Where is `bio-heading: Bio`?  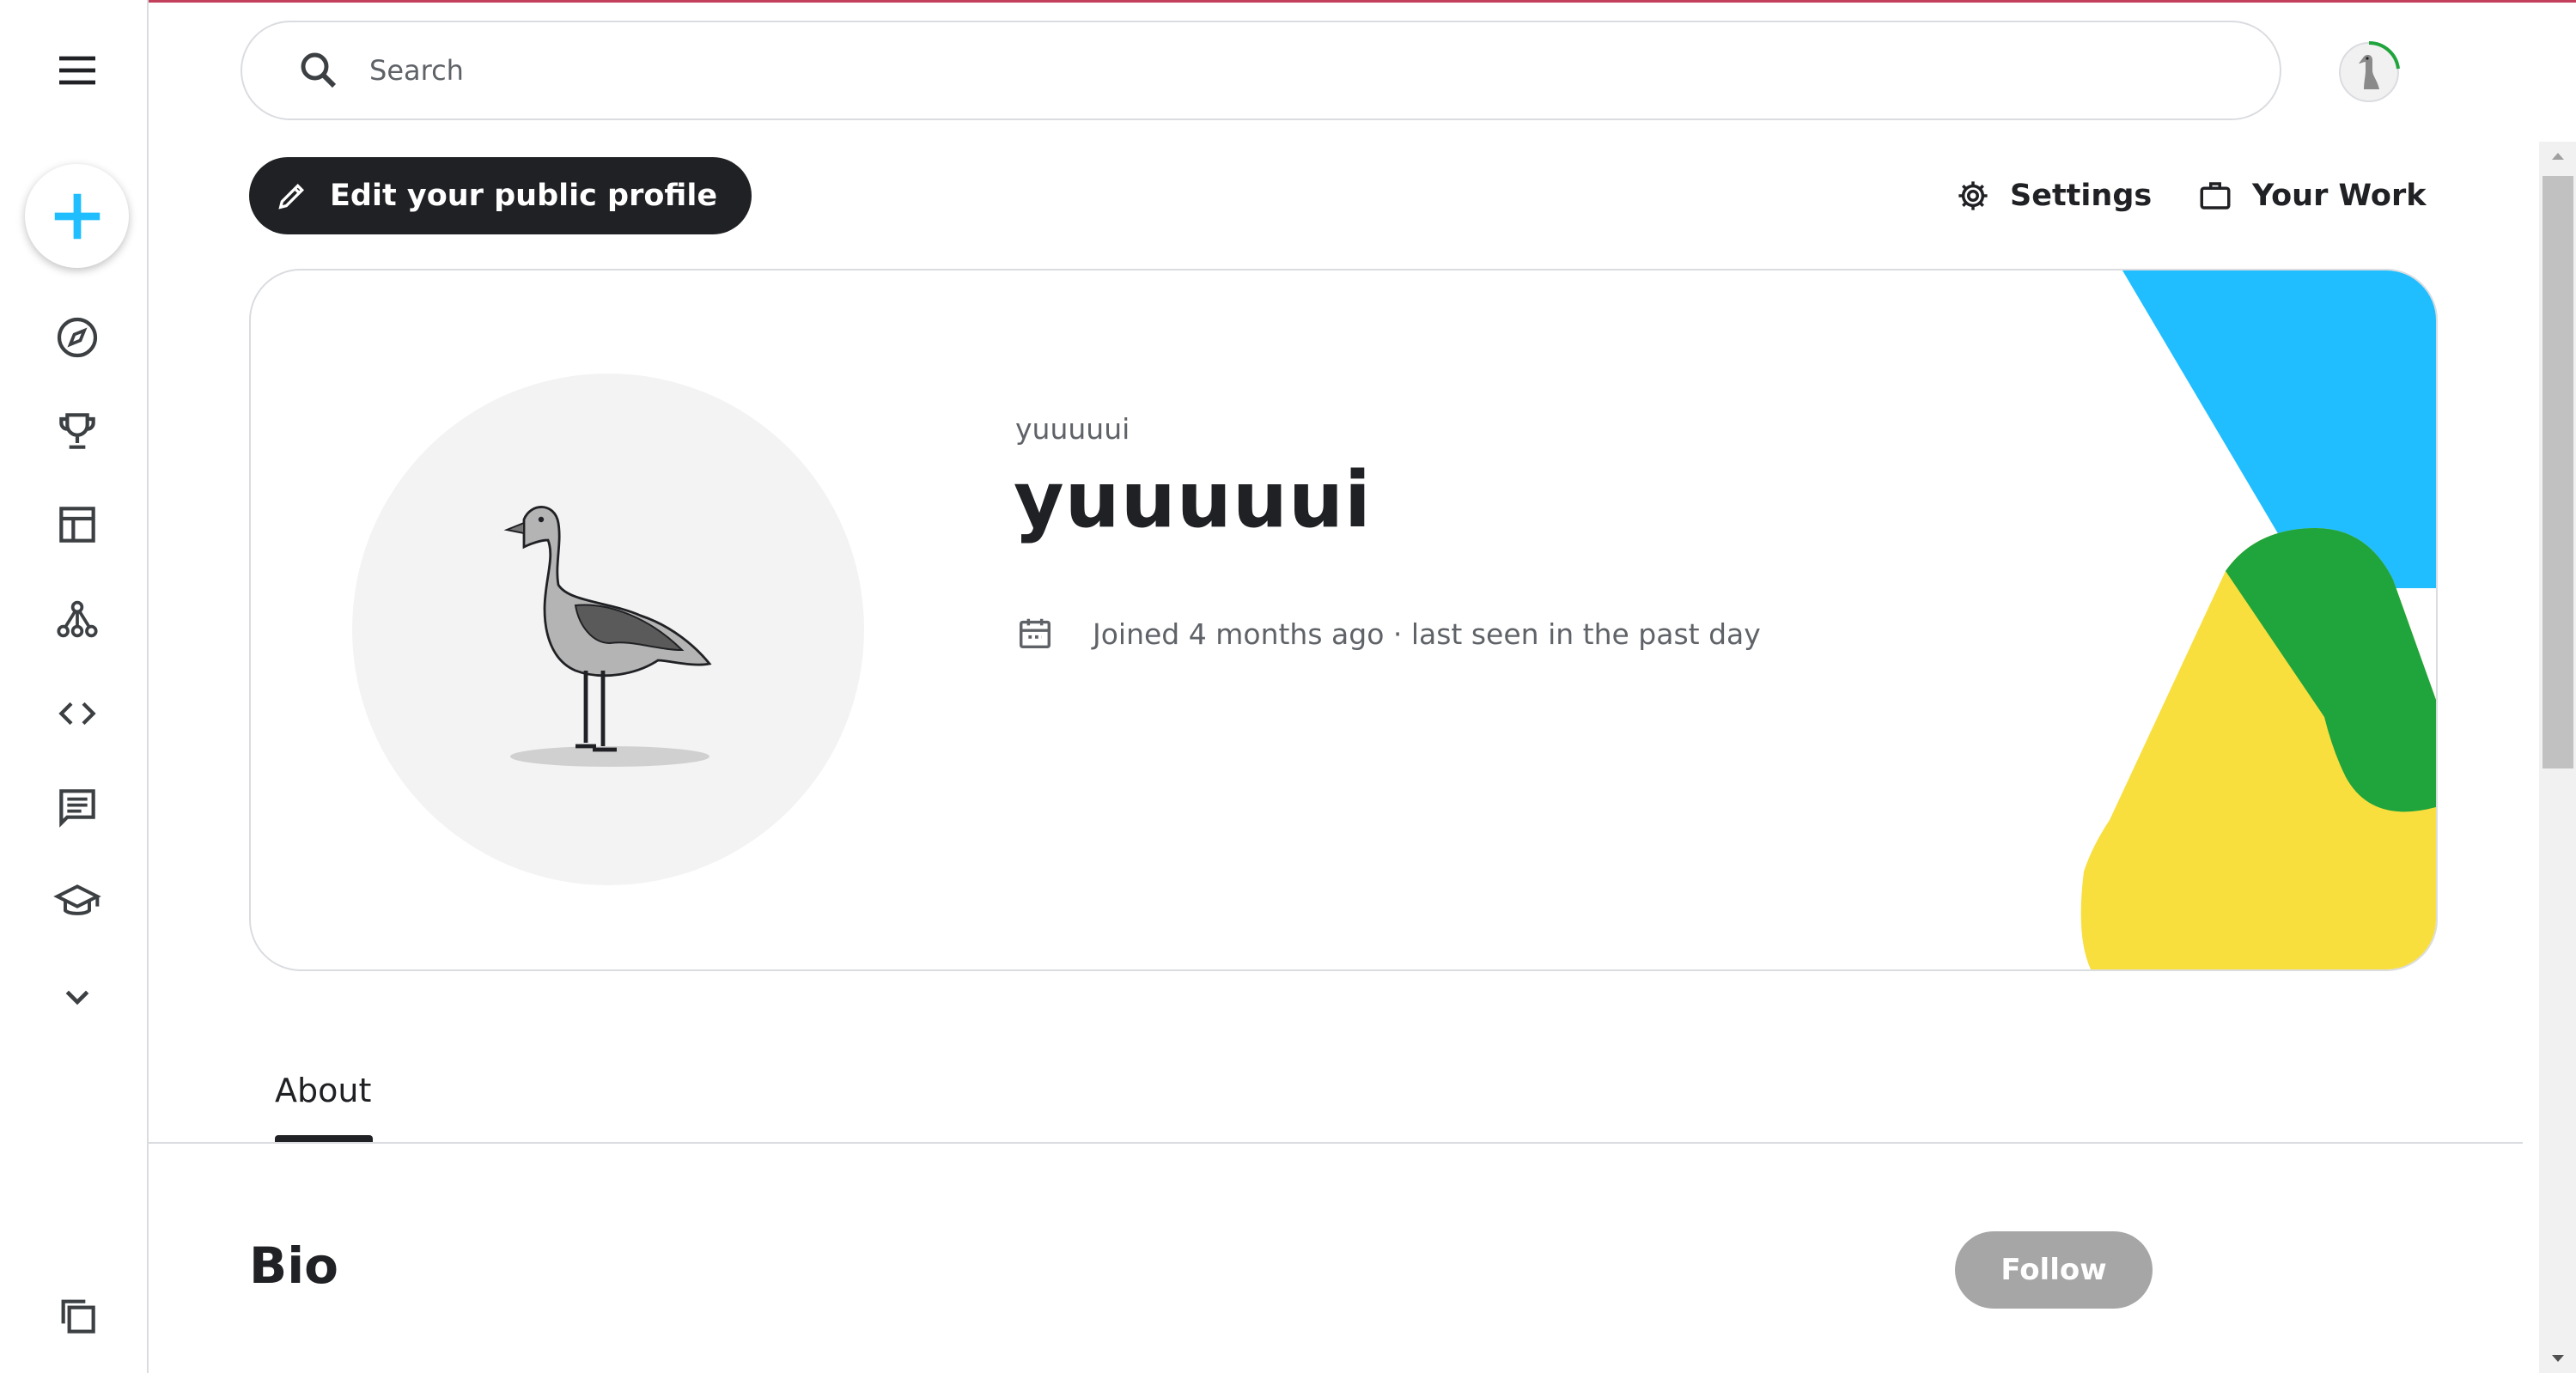
bio-heading: Bio is located at coordinates (293, 1265).